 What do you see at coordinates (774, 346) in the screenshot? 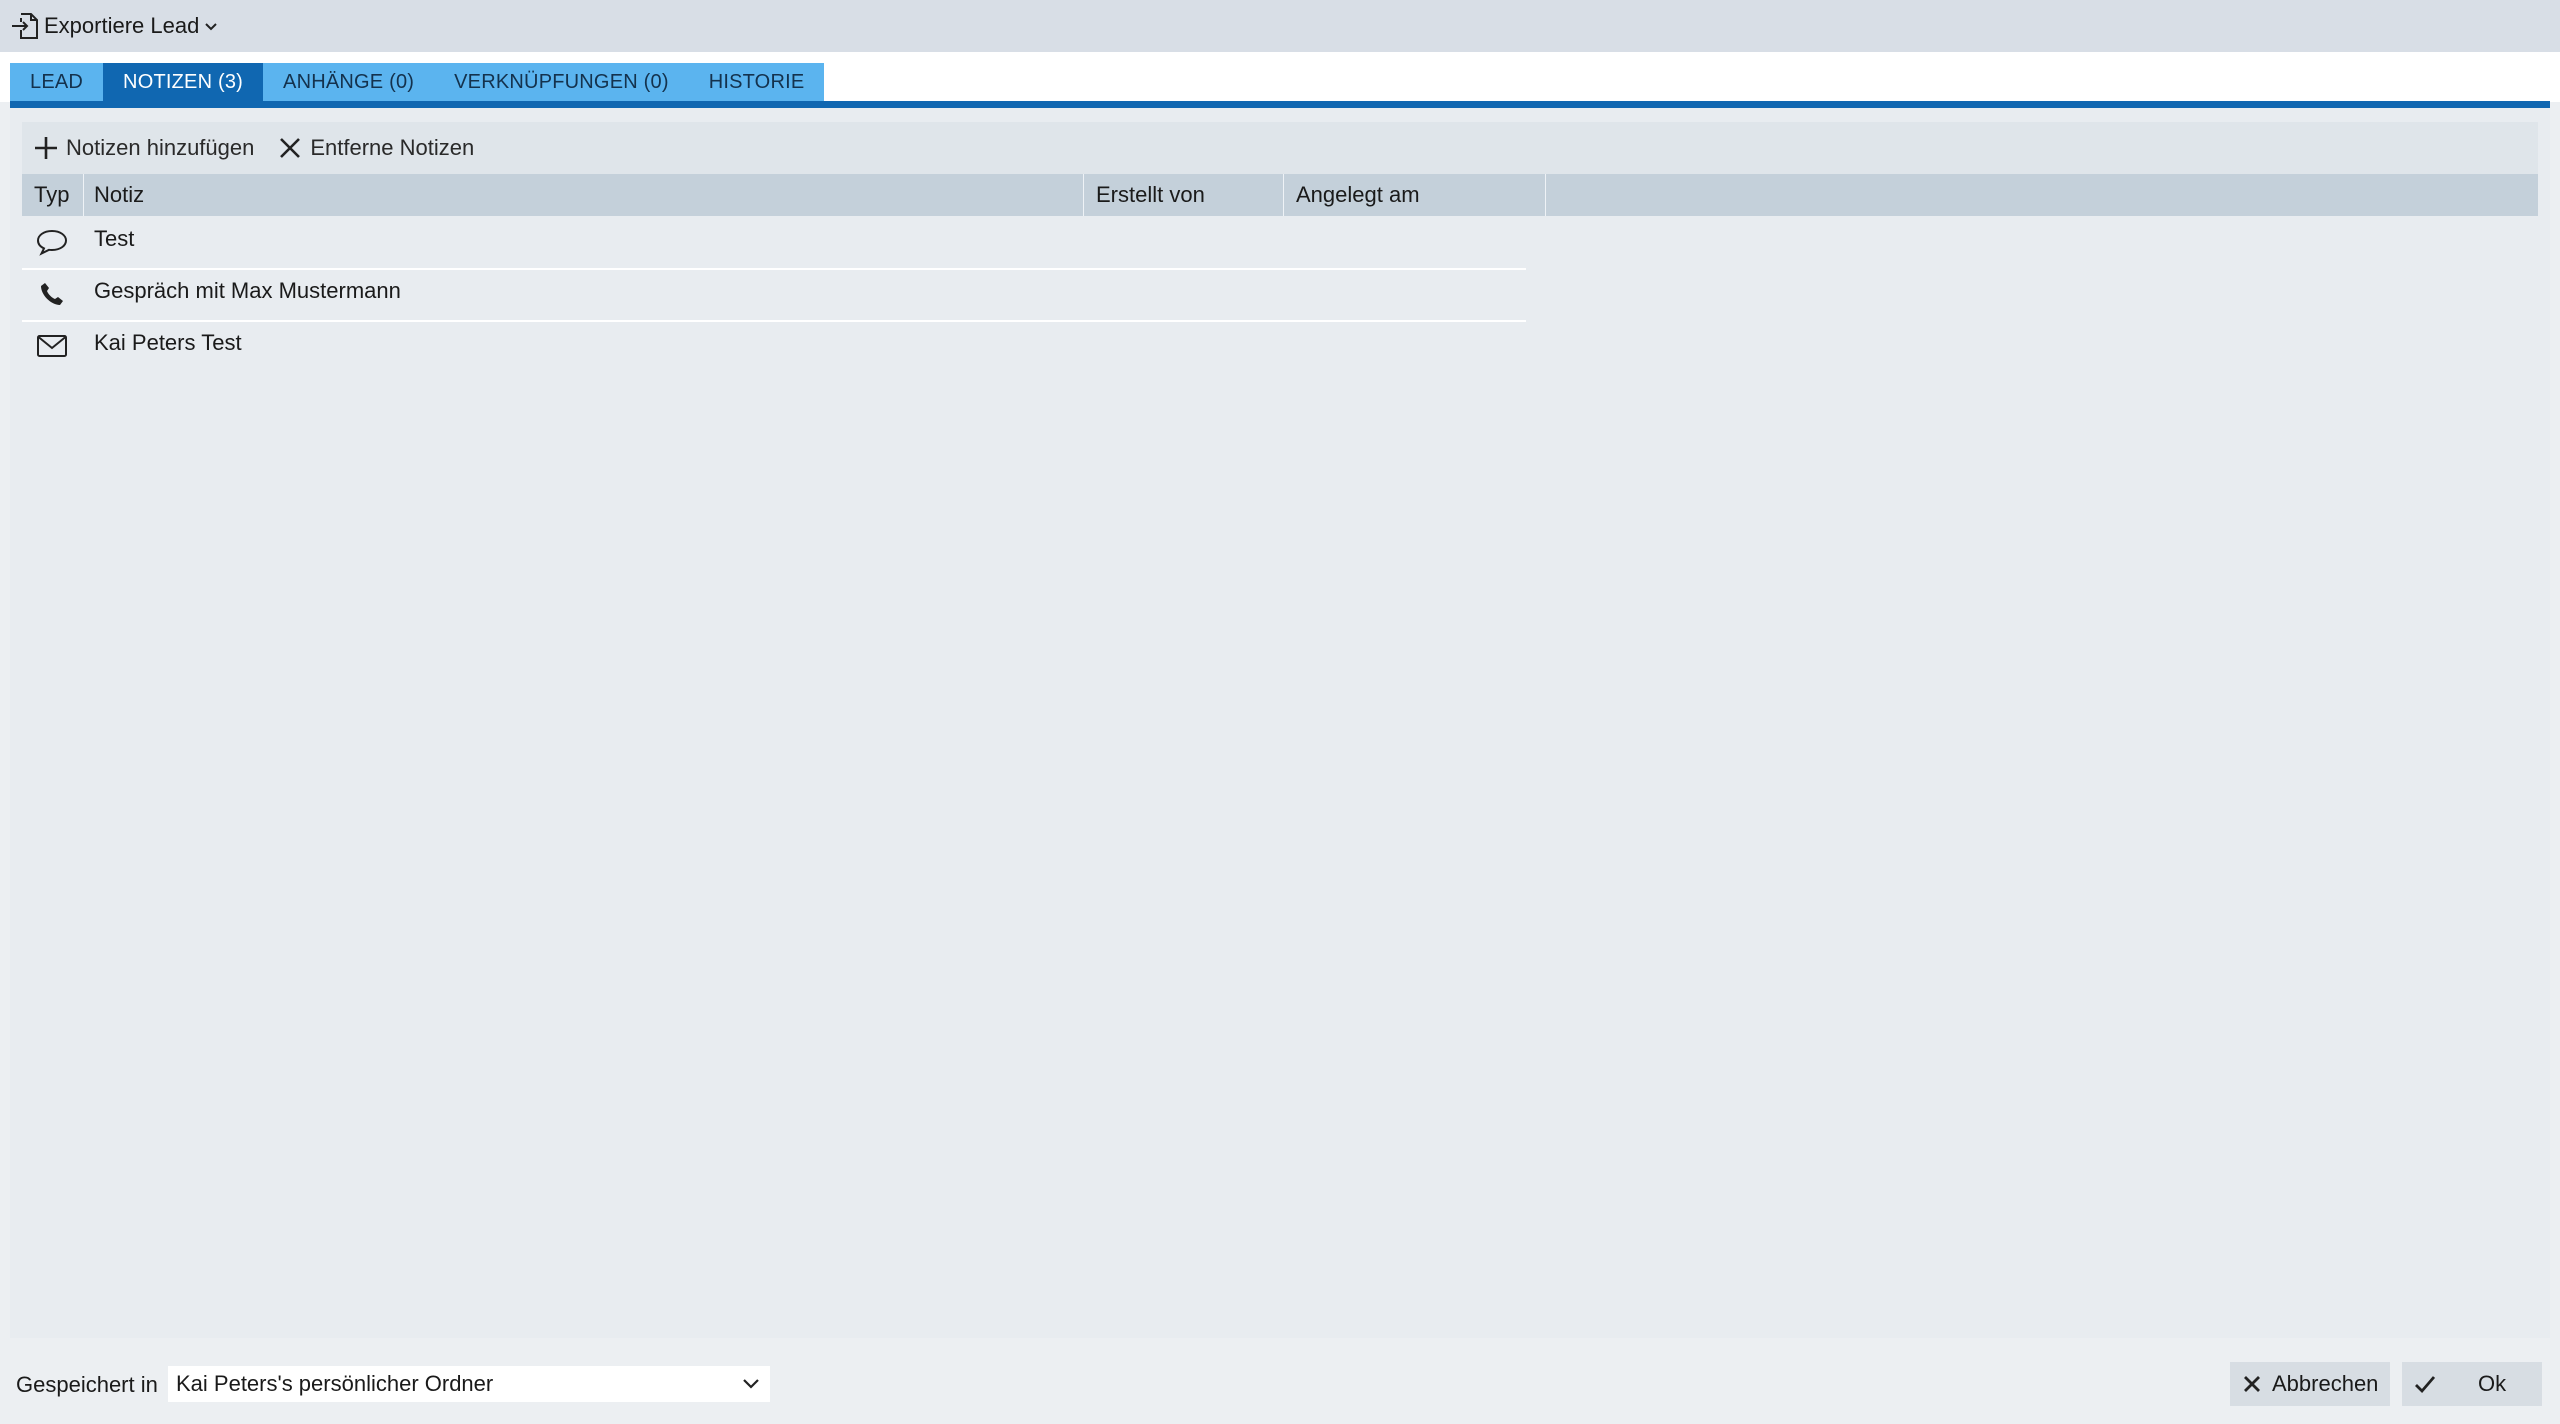
I see `table-row: Kai Peters Test` at bounding box center [774, 346].